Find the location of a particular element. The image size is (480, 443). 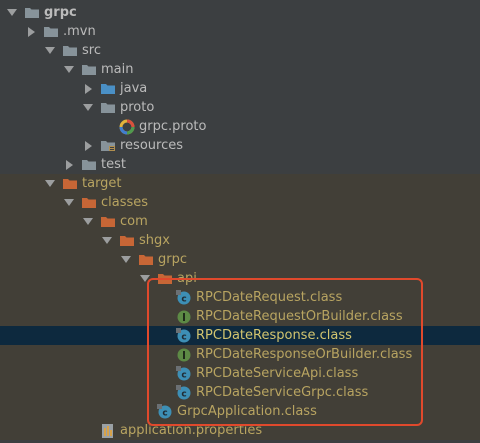

tree-item-label: RPCDateServiceApi.class is located at coordinates (277, 373).